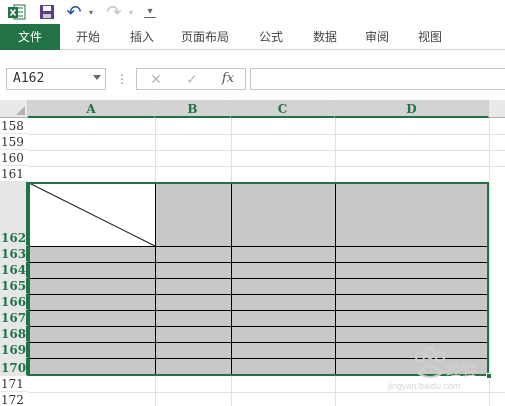 The width and height of the screenshot is (505, 406). What do you see at coordinates (91, 12) in the screenshot?
I see `undo-dropdown-icon: ▾` at bounding box center [91, 12].